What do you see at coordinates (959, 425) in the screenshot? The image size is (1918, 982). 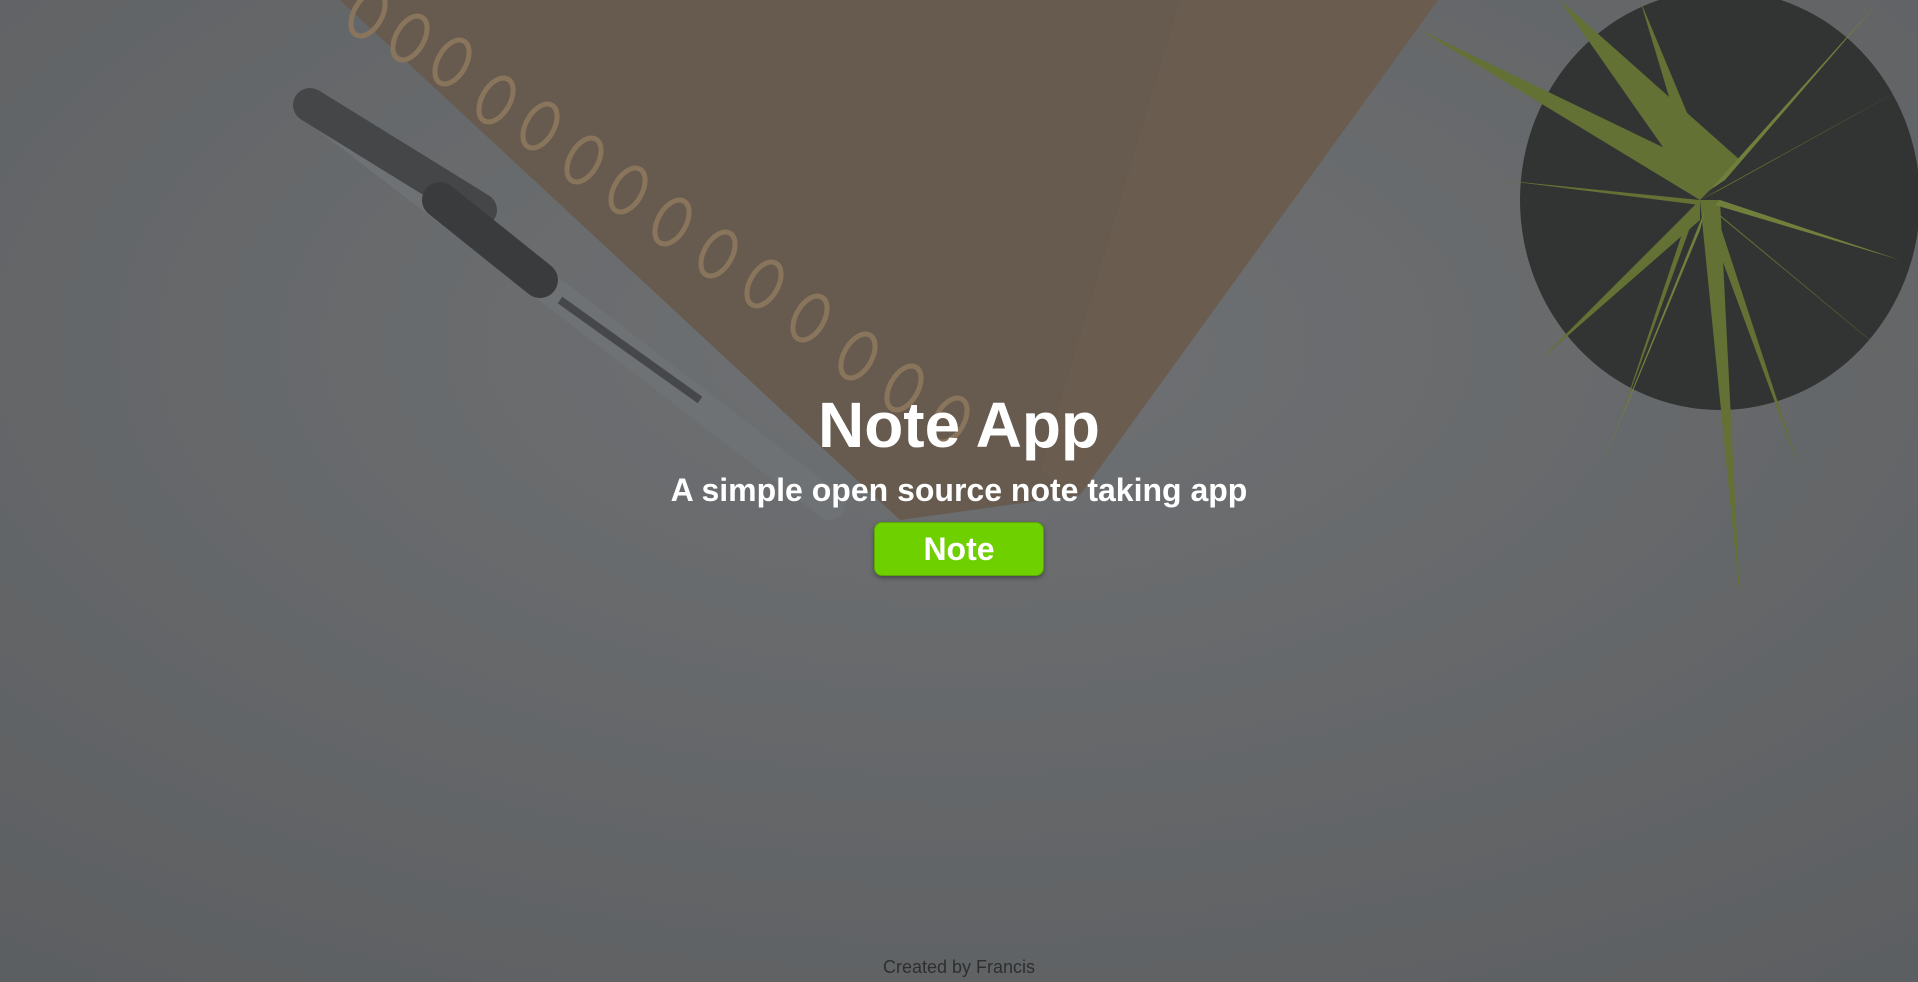 I see `page-title: Note App` at bounding box center [959, 425].